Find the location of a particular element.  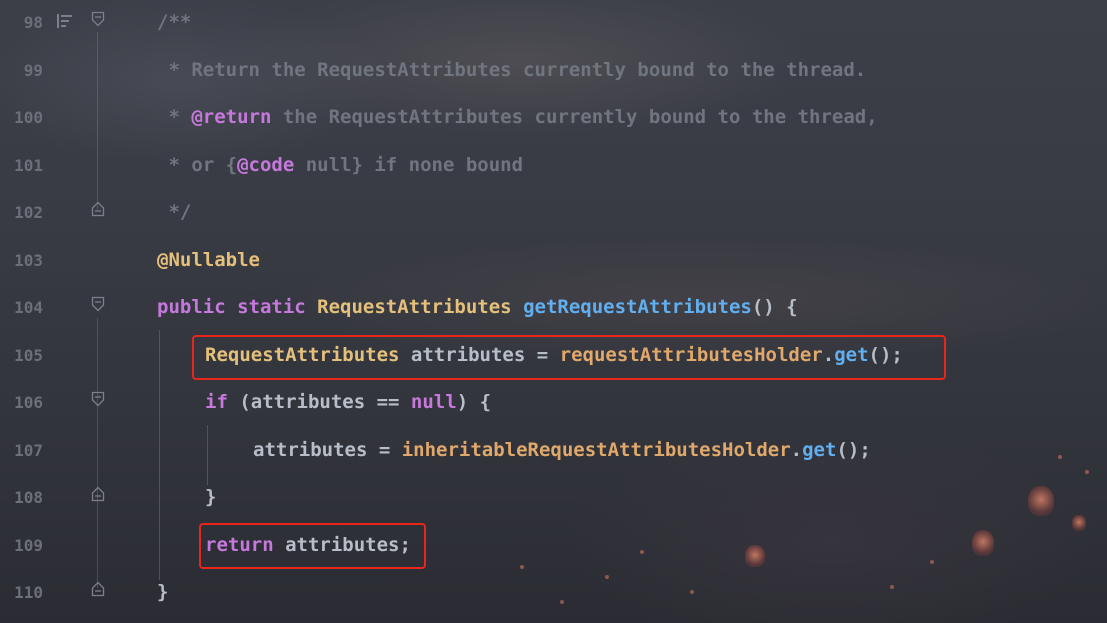

code-token: */ is located at coordinates (174, 212).